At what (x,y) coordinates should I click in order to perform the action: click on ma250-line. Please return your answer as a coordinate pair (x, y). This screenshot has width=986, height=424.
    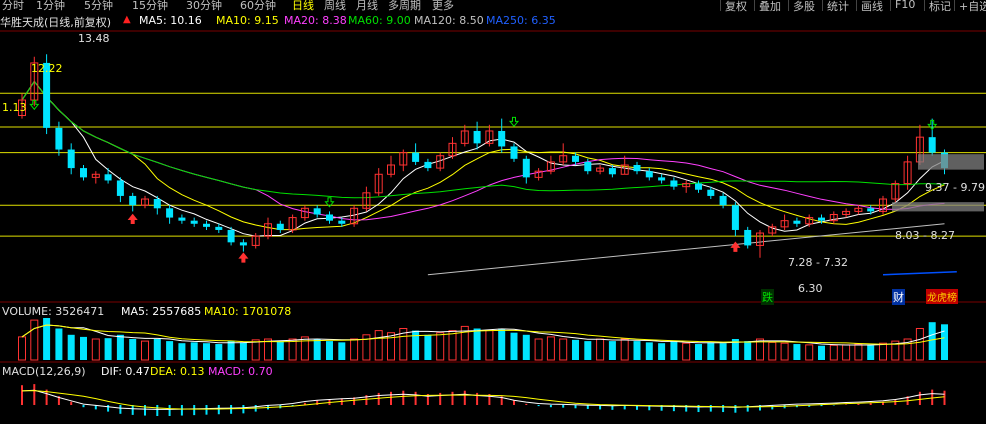
    Looking at the image, I should click on (919, 273).